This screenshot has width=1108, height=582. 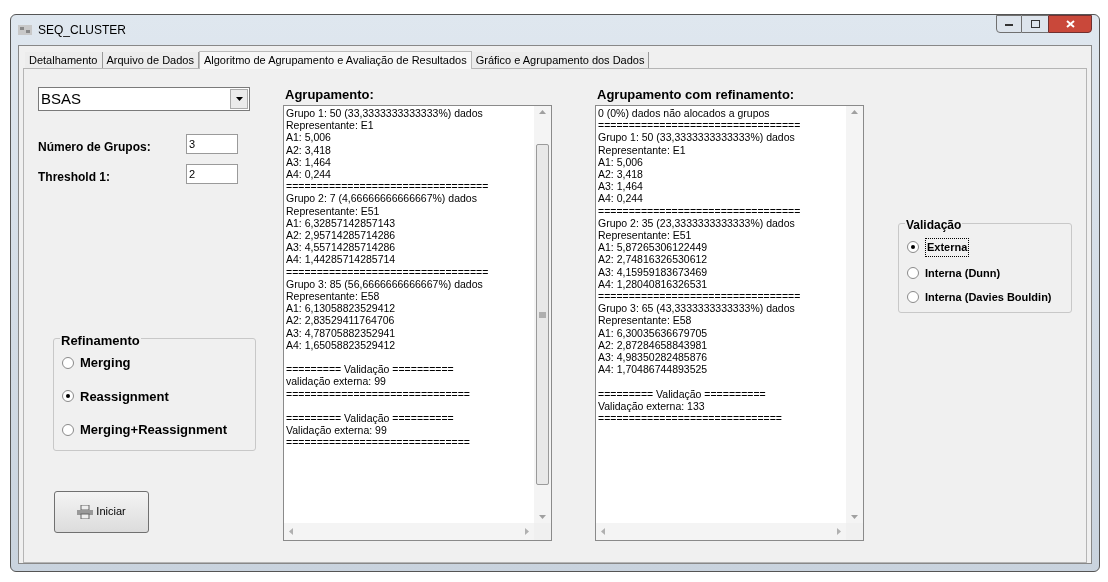 I want to click on field-label: Número de Grupos:, so click(x=95, y=147).